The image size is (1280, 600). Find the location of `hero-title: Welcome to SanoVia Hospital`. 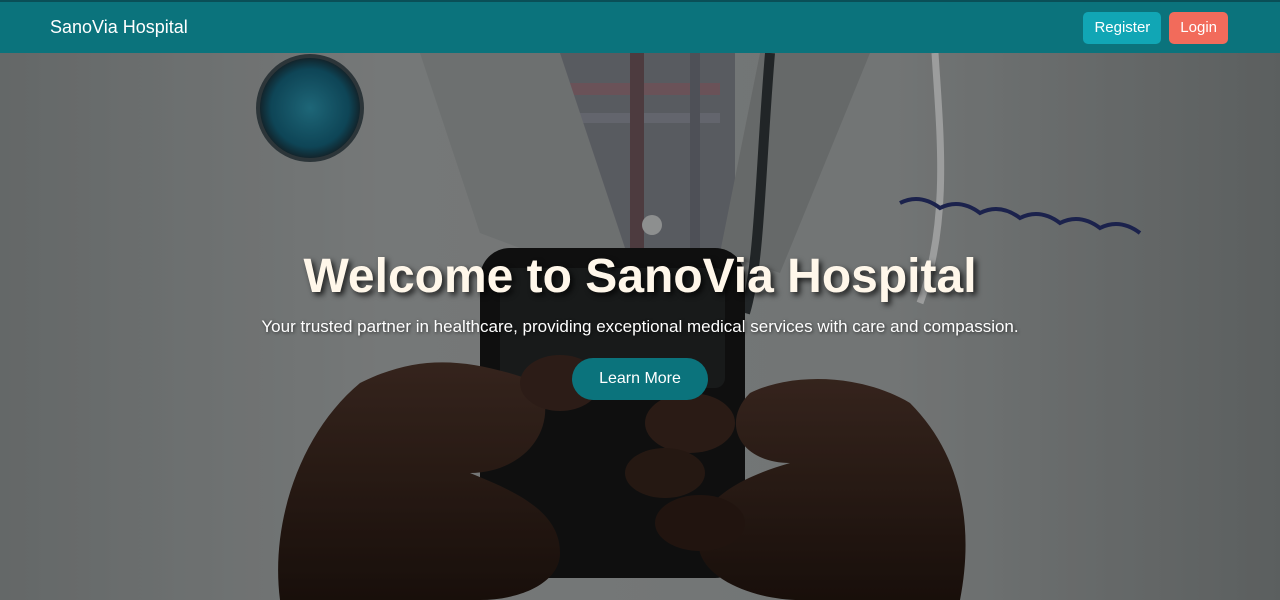

hero-title: Welcome to SanoVia Hospital is located at coordinates (640, 276).